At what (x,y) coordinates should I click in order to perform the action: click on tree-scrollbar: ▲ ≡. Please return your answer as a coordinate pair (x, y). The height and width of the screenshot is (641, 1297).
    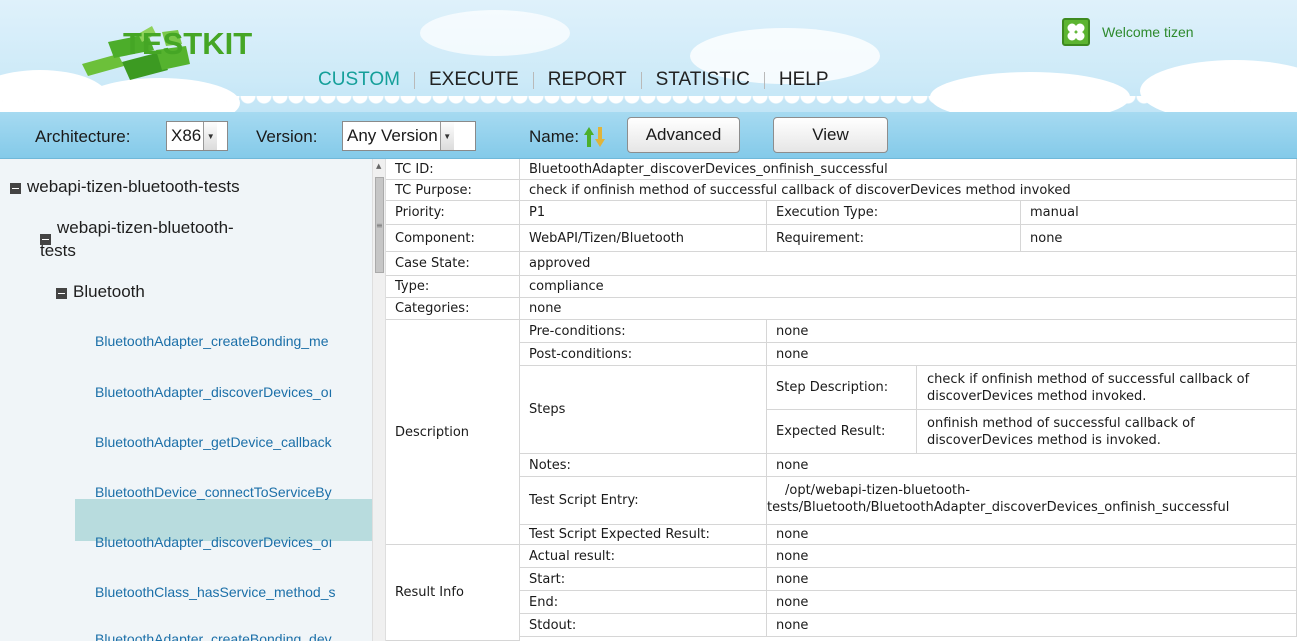
    Looking at the image, I should click on (379, 400).